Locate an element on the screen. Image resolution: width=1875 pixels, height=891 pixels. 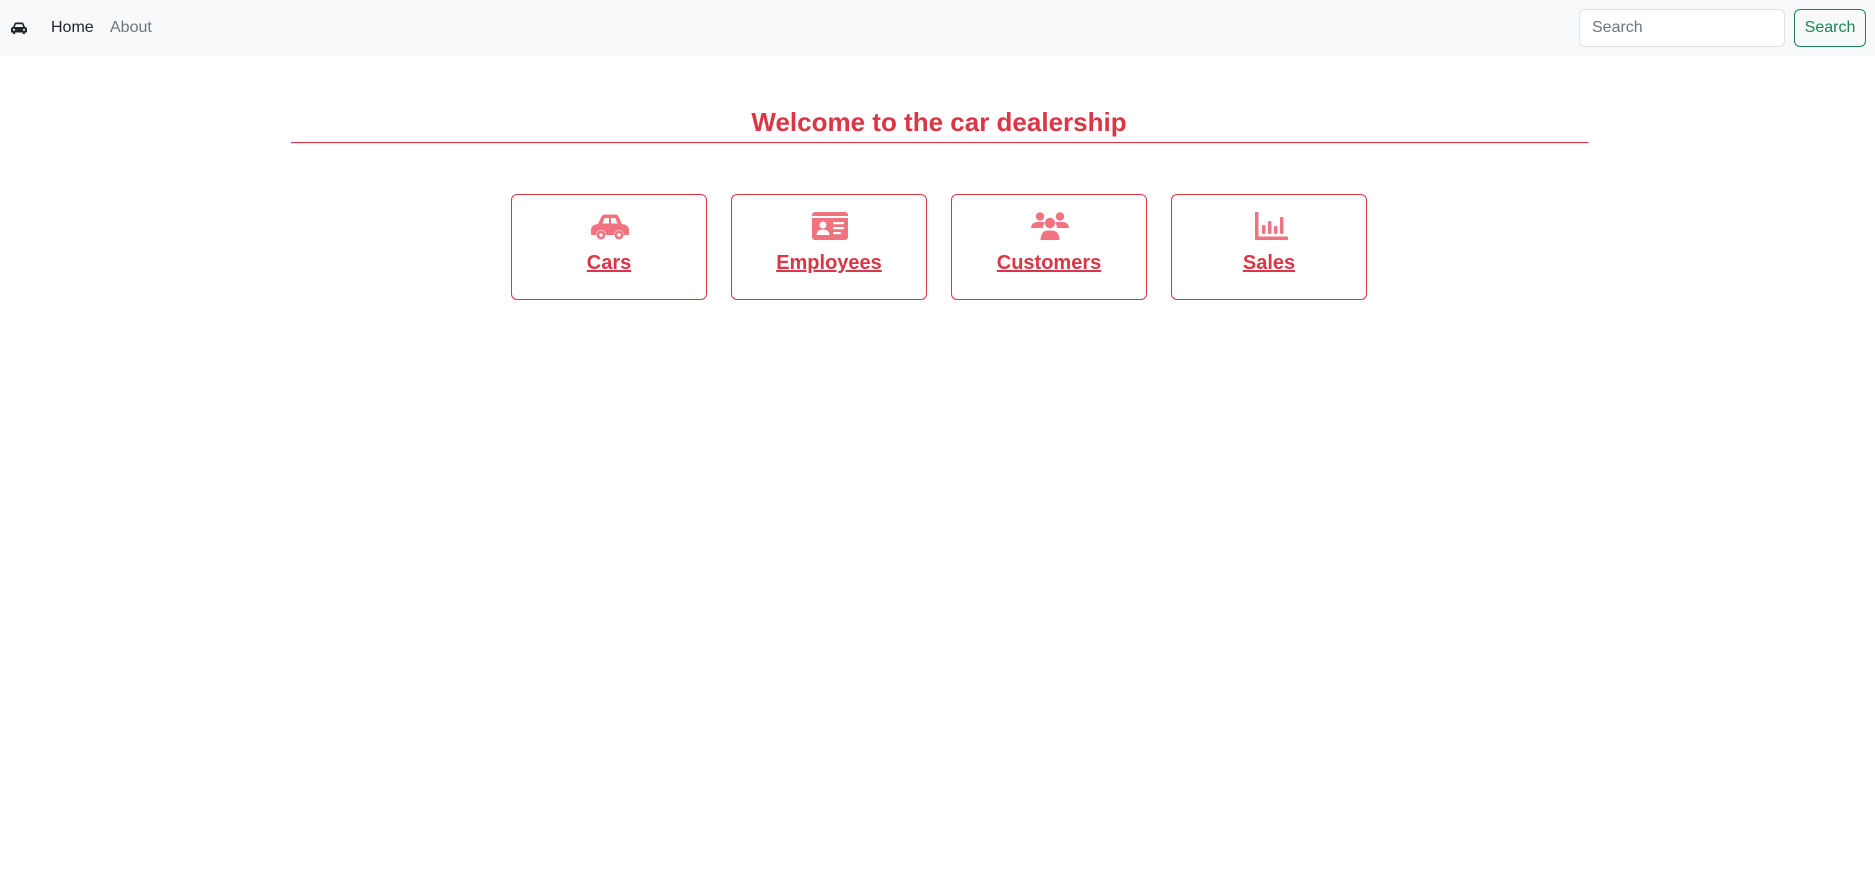
brand-link is located at coordinates (19, 28).